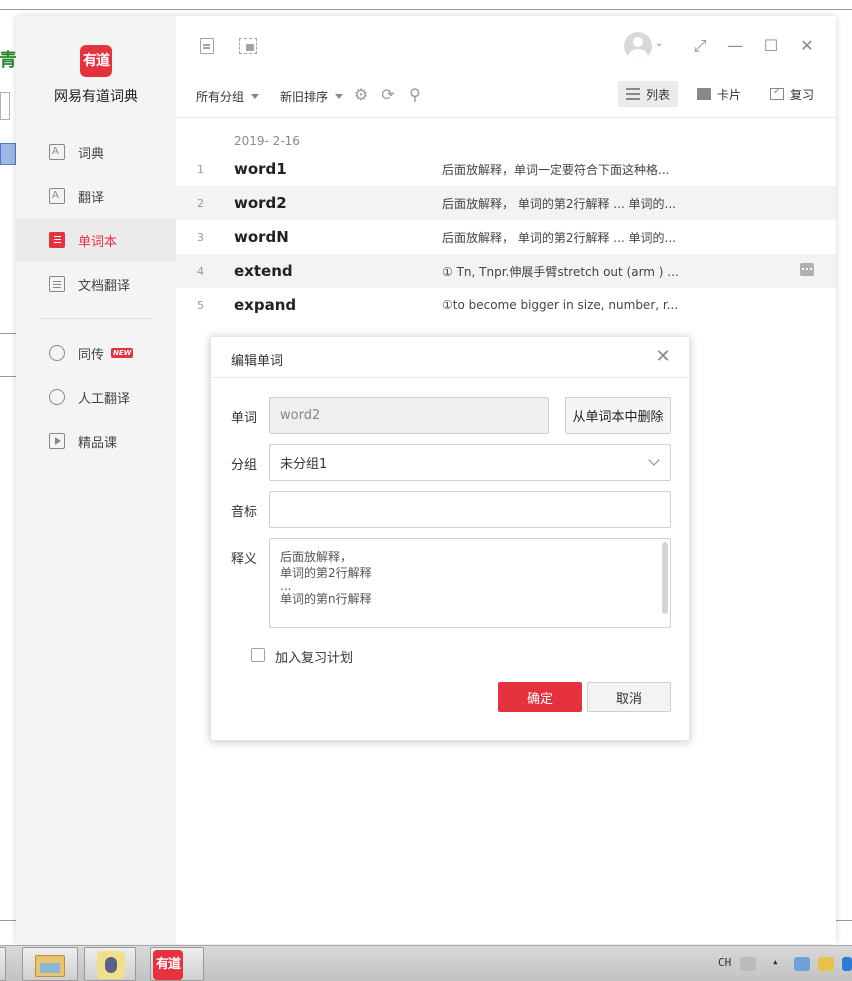  Describe the element at coordinates (704, 94) in the screenshot. I see `card-icon` at that location.